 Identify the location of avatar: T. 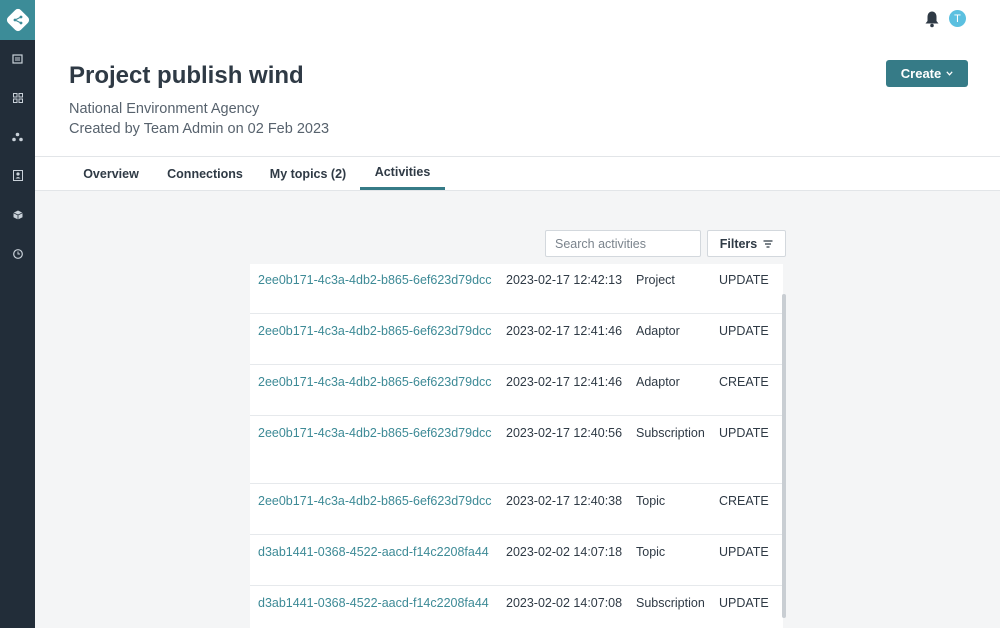
(957, 18).